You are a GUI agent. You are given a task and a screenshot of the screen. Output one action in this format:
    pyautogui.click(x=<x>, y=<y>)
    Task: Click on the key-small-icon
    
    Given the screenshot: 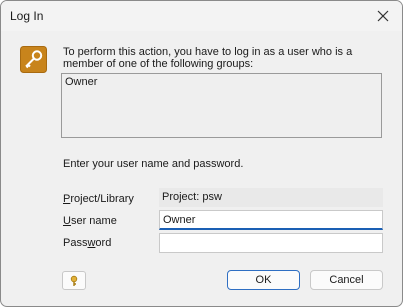 What is the action you would take?
    pyautogui.click(x=74, y=280)
    